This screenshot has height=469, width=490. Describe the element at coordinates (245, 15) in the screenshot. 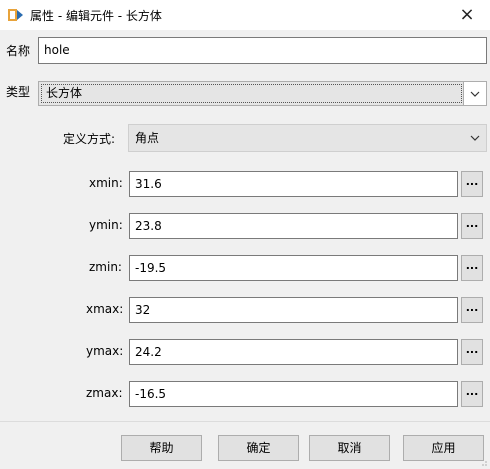

I see `title-bar: 属性 - 编辑元件 - 长方体 ×` at that location.